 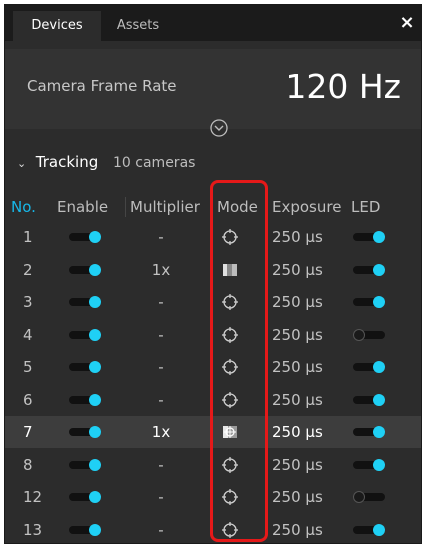 What do you see at coordinates (219, 128) in the screenshot?
I see `expand-chevron-icon` at bounding box center [219, 128].